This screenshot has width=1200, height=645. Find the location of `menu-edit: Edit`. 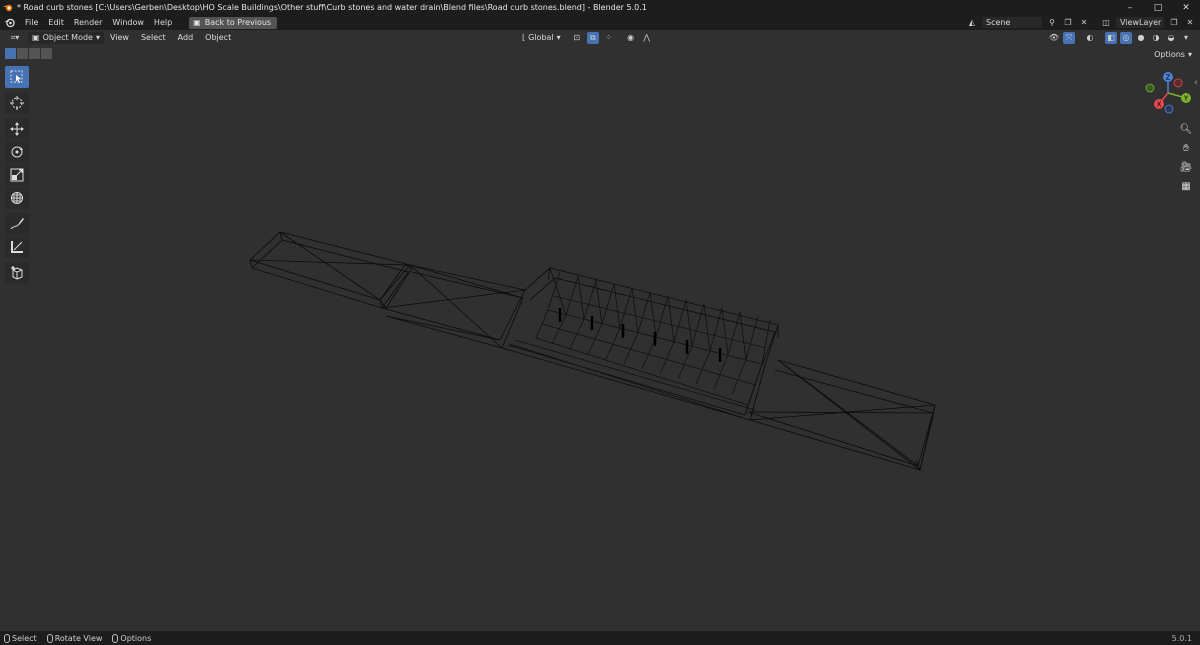

menu-edit: Edit is located at coordinates (56, 22).